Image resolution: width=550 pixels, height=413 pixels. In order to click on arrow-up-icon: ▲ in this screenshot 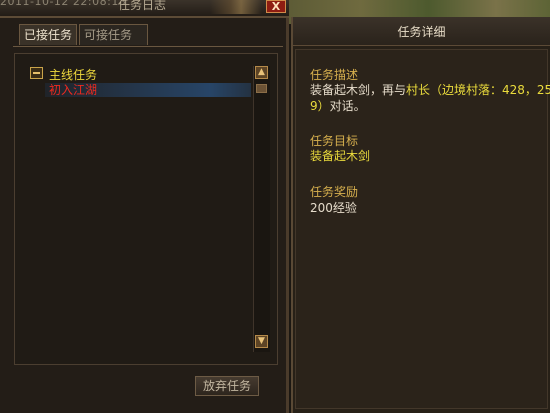, I will do `click(261, 72)`.